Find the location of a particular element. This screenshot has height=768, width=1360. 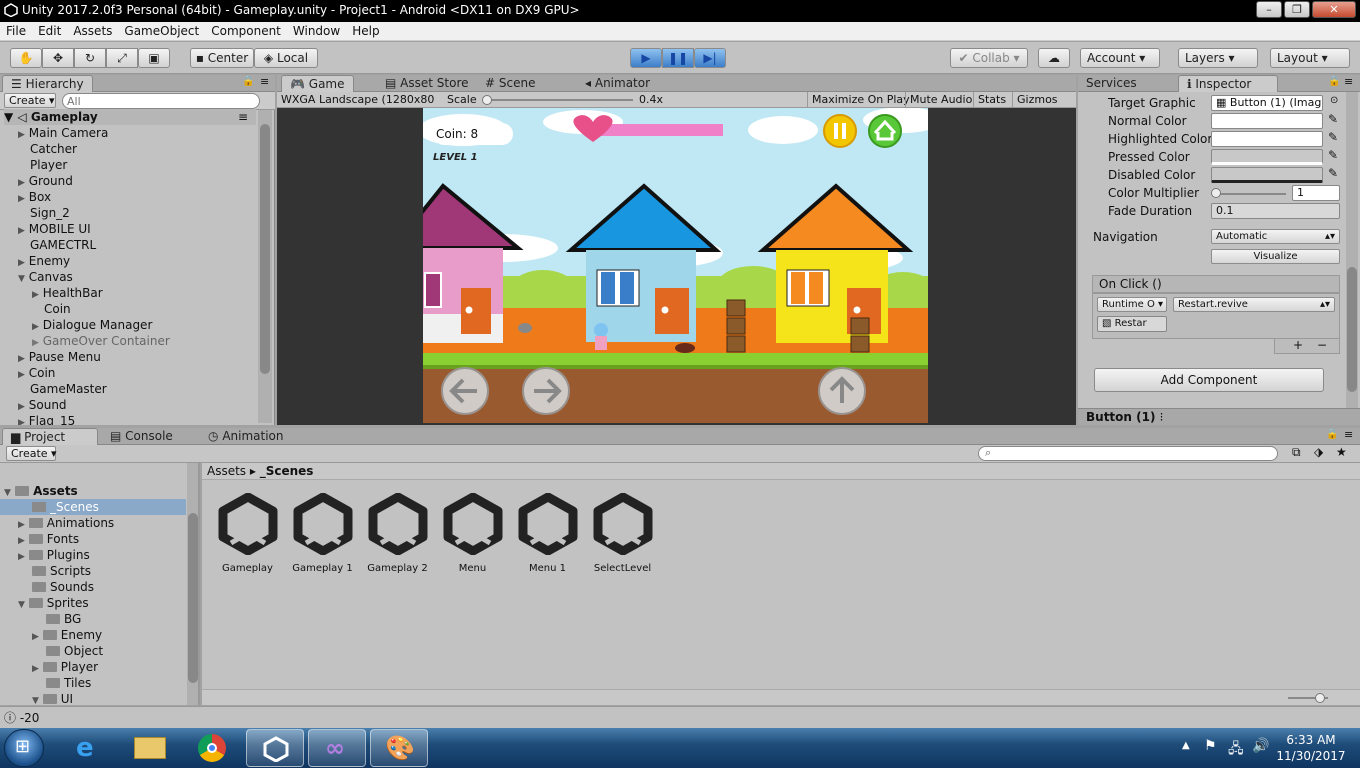

scene-menu-icon: ≡ is located at coordinates (243, 117).